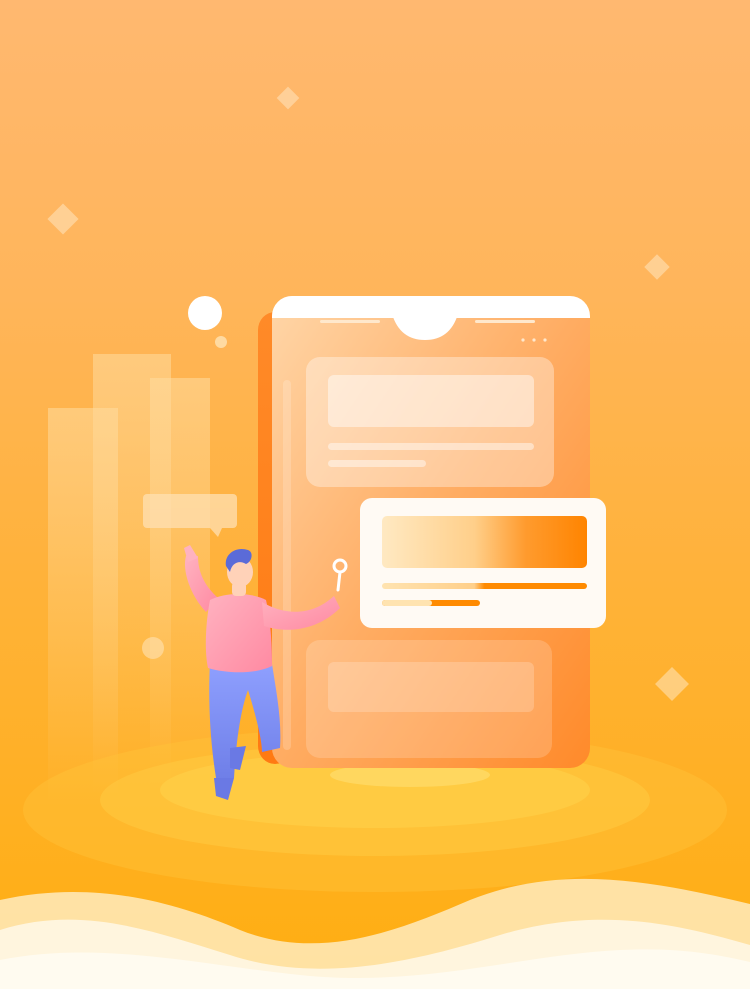 The height and width of the screenshot is (989, 750). I want to click on background-buildings, so click(129, 581).